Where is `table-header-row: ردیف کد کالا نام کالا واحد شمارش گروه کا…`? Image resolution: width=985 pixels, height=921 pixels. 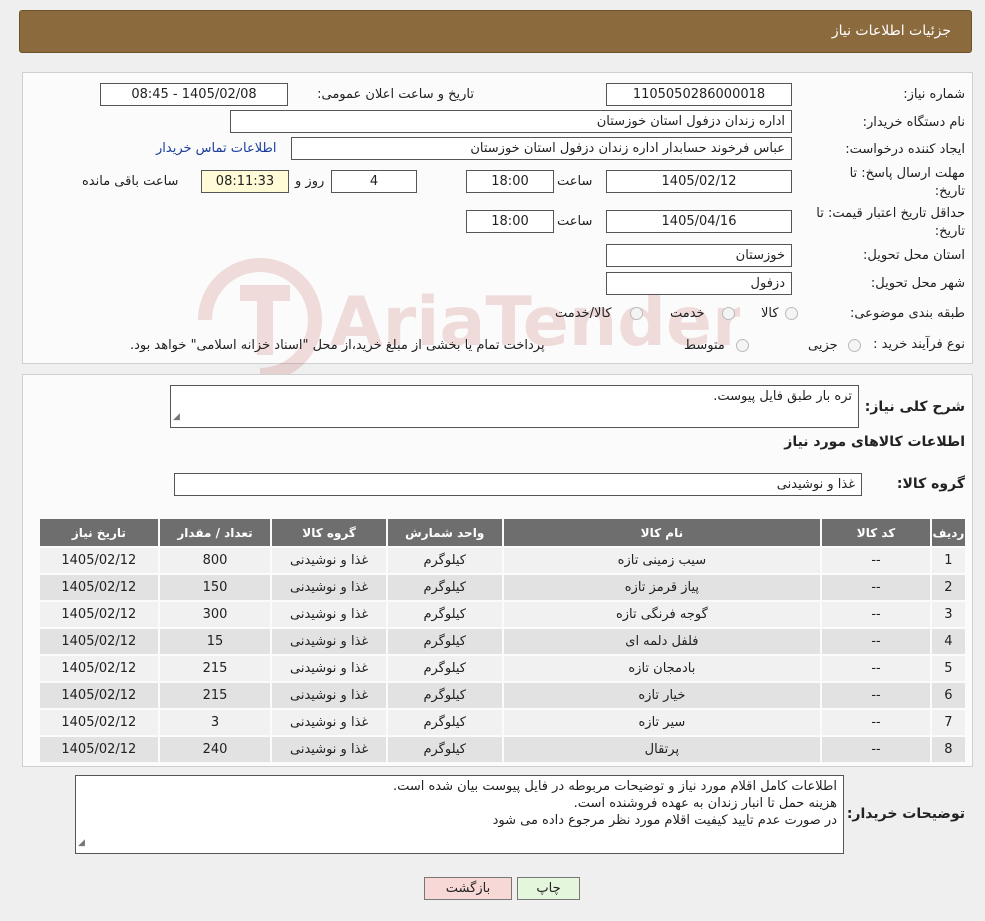
table-header-row: ردیف کد کالا نام کالا واحد شمارش گروه کا… is located at coordinates (502, 532).